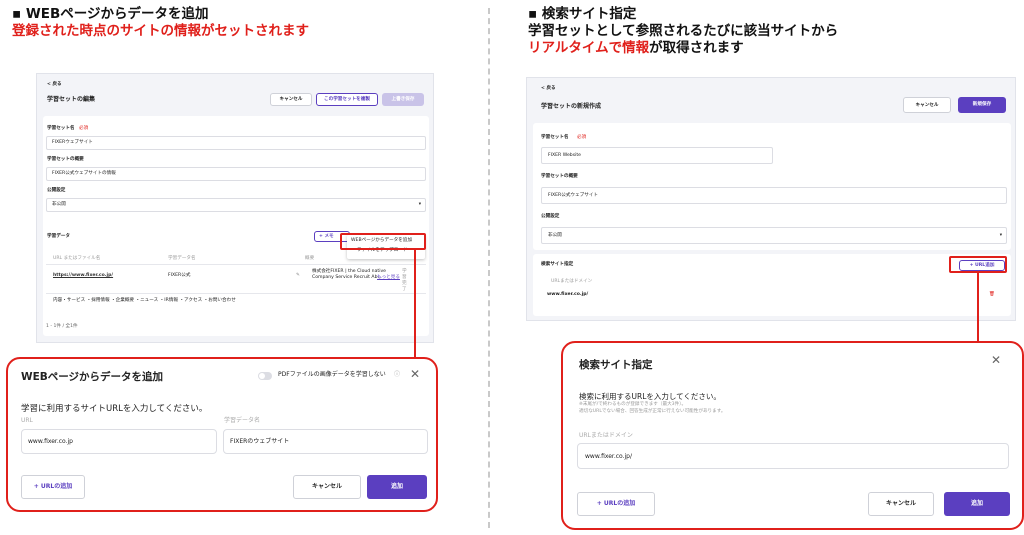 The image size is (1024, 535). What do you see at coordinates (83, 276) in the screenshot?
I see `row-url-link: https://www.fixer.co.jp/` at bounding box center [83, 276].